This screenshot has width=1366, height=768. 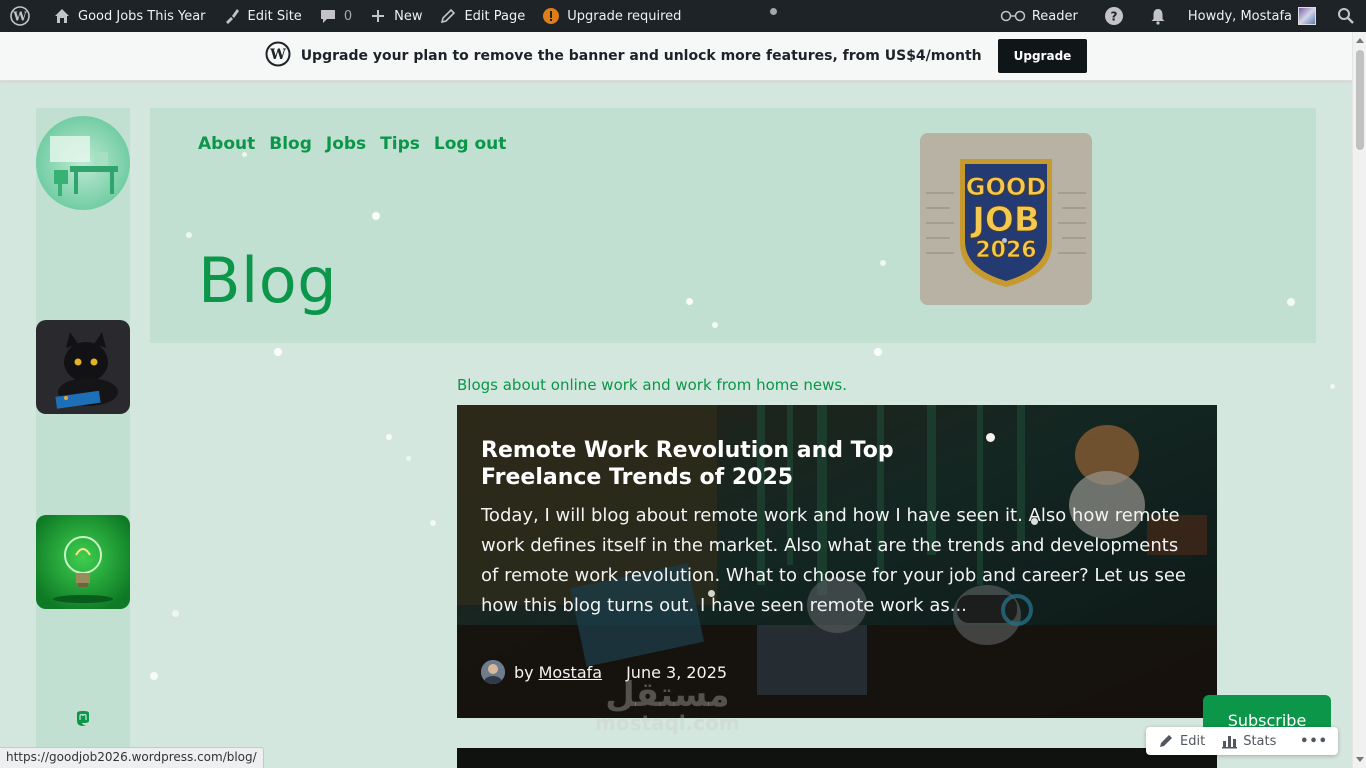 I want to click on scroll-down-arrow-icon, so click(x=1360, y=759).